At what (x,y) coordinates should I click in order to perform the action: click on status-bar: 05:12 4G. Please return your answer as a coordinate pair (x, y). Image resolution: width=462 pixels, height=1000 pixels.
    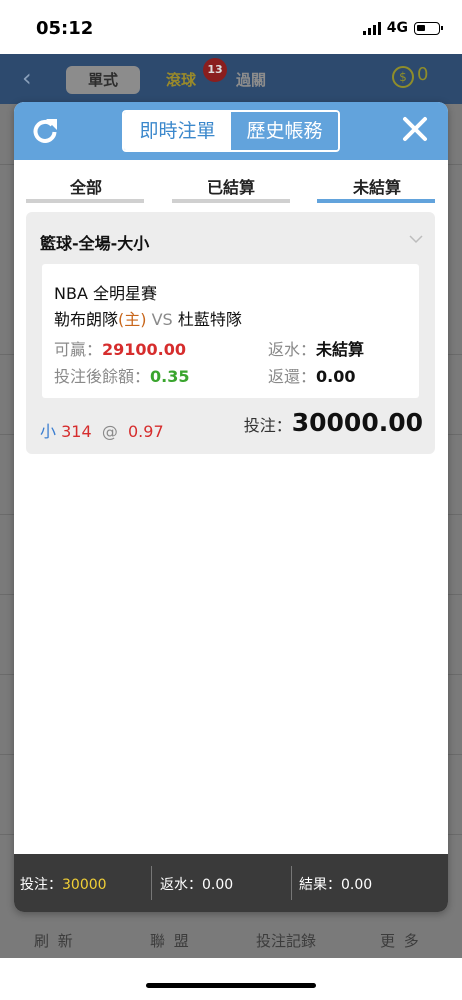
    Looking at the image, I should click on (231, 27).